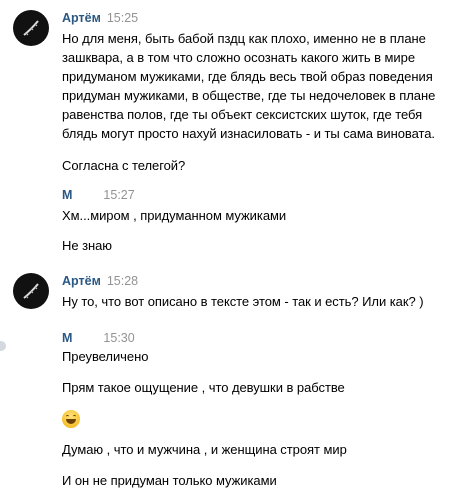  What do you see at coordinates (87, 245) in the screenshot?
I see `message-text-line: Не знаю` at bounding box center [87, 245].